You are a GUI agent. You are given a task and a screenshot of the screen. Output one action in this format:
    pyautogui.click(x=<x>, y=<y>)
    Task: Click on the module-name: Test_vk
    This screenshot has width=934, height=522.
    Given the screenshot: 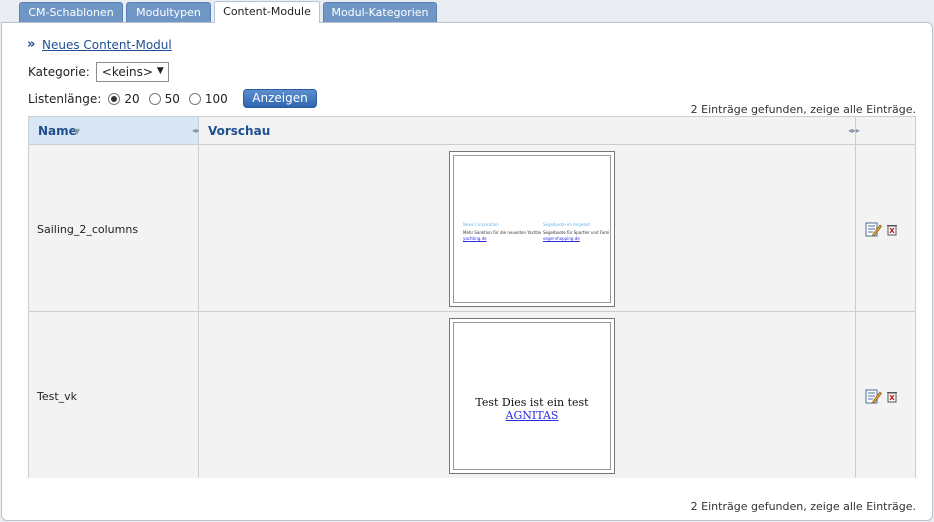 What is the action you would take?
    pyautogui.click(x=57, y=396)
    